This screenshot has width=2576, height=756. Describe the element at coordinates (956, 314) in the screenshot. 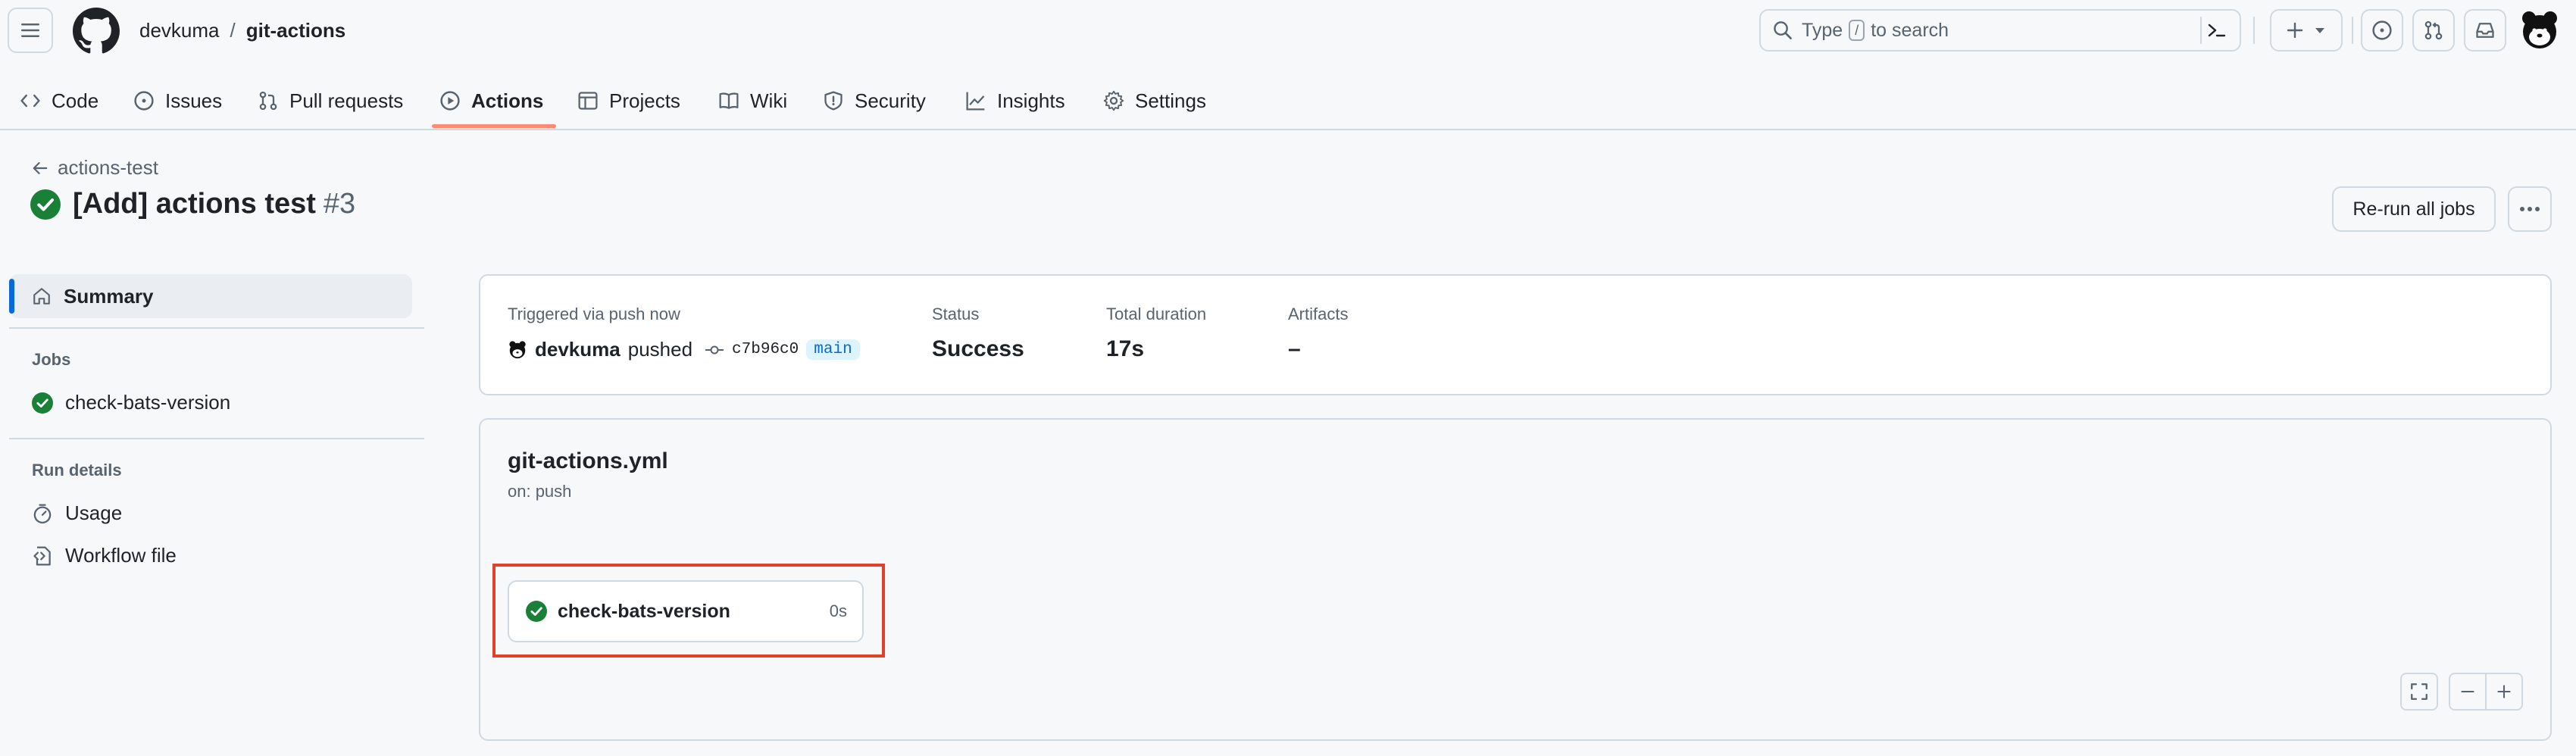

I see `status-label: Status` at that location.